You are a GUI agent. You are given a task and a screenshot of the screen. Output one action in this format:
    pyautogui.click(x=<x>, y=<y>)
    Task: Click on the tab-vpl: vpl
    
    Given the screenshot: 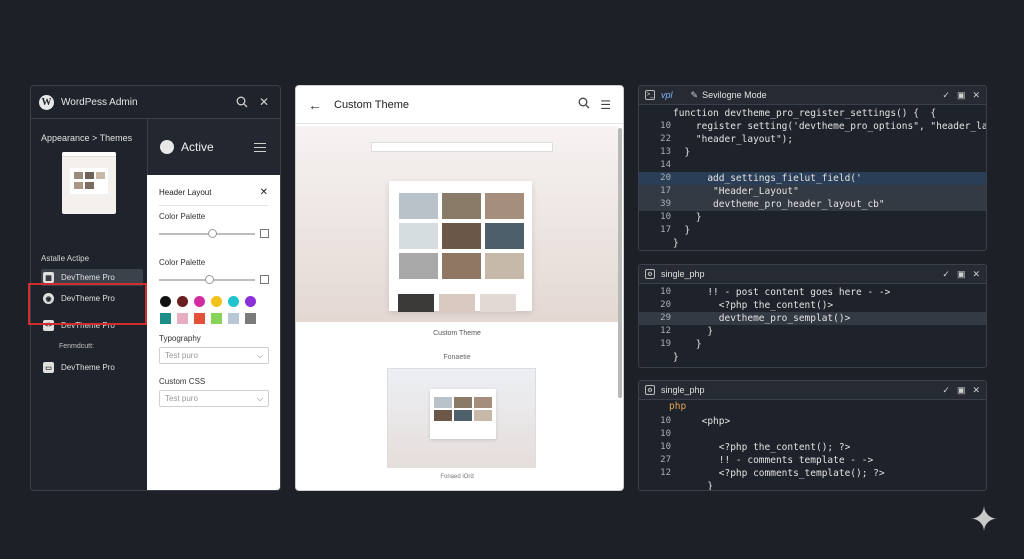 What is the action you would take?
    pyautogui.click(x=667, y=95)
    